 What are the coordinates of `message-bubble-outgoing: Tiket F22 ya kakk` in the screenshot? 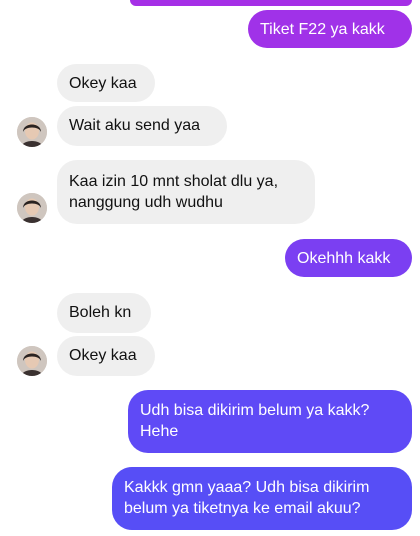 It's located at (330, 29).